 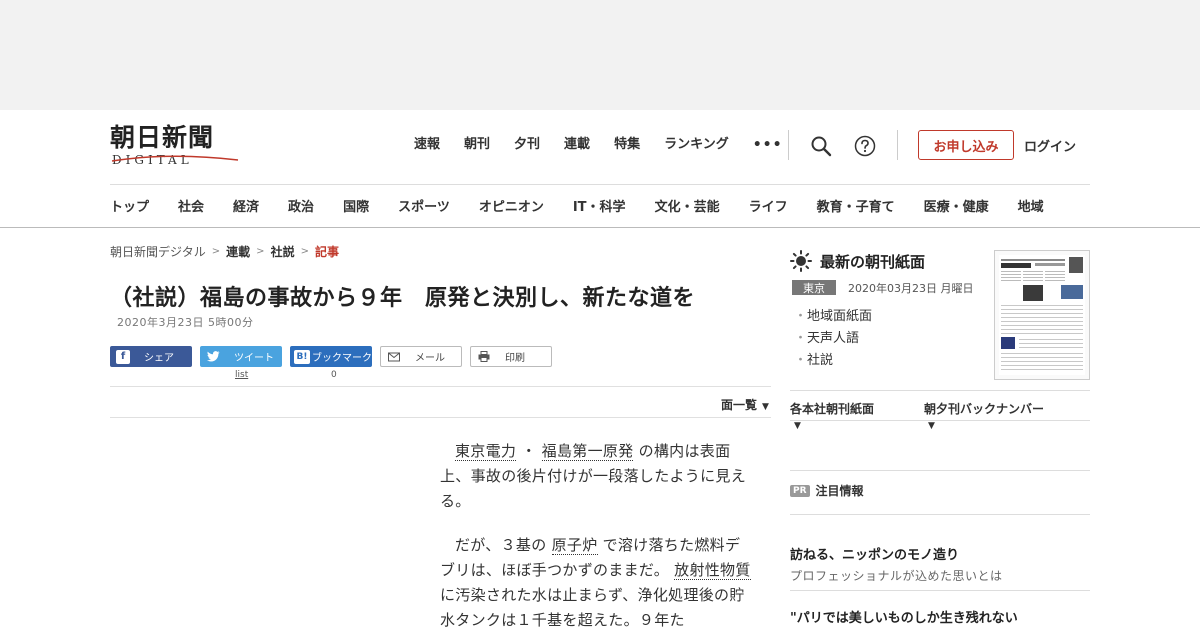 I want to click on pr-section-header: PR 注目情報, so click(x=827, y=490).